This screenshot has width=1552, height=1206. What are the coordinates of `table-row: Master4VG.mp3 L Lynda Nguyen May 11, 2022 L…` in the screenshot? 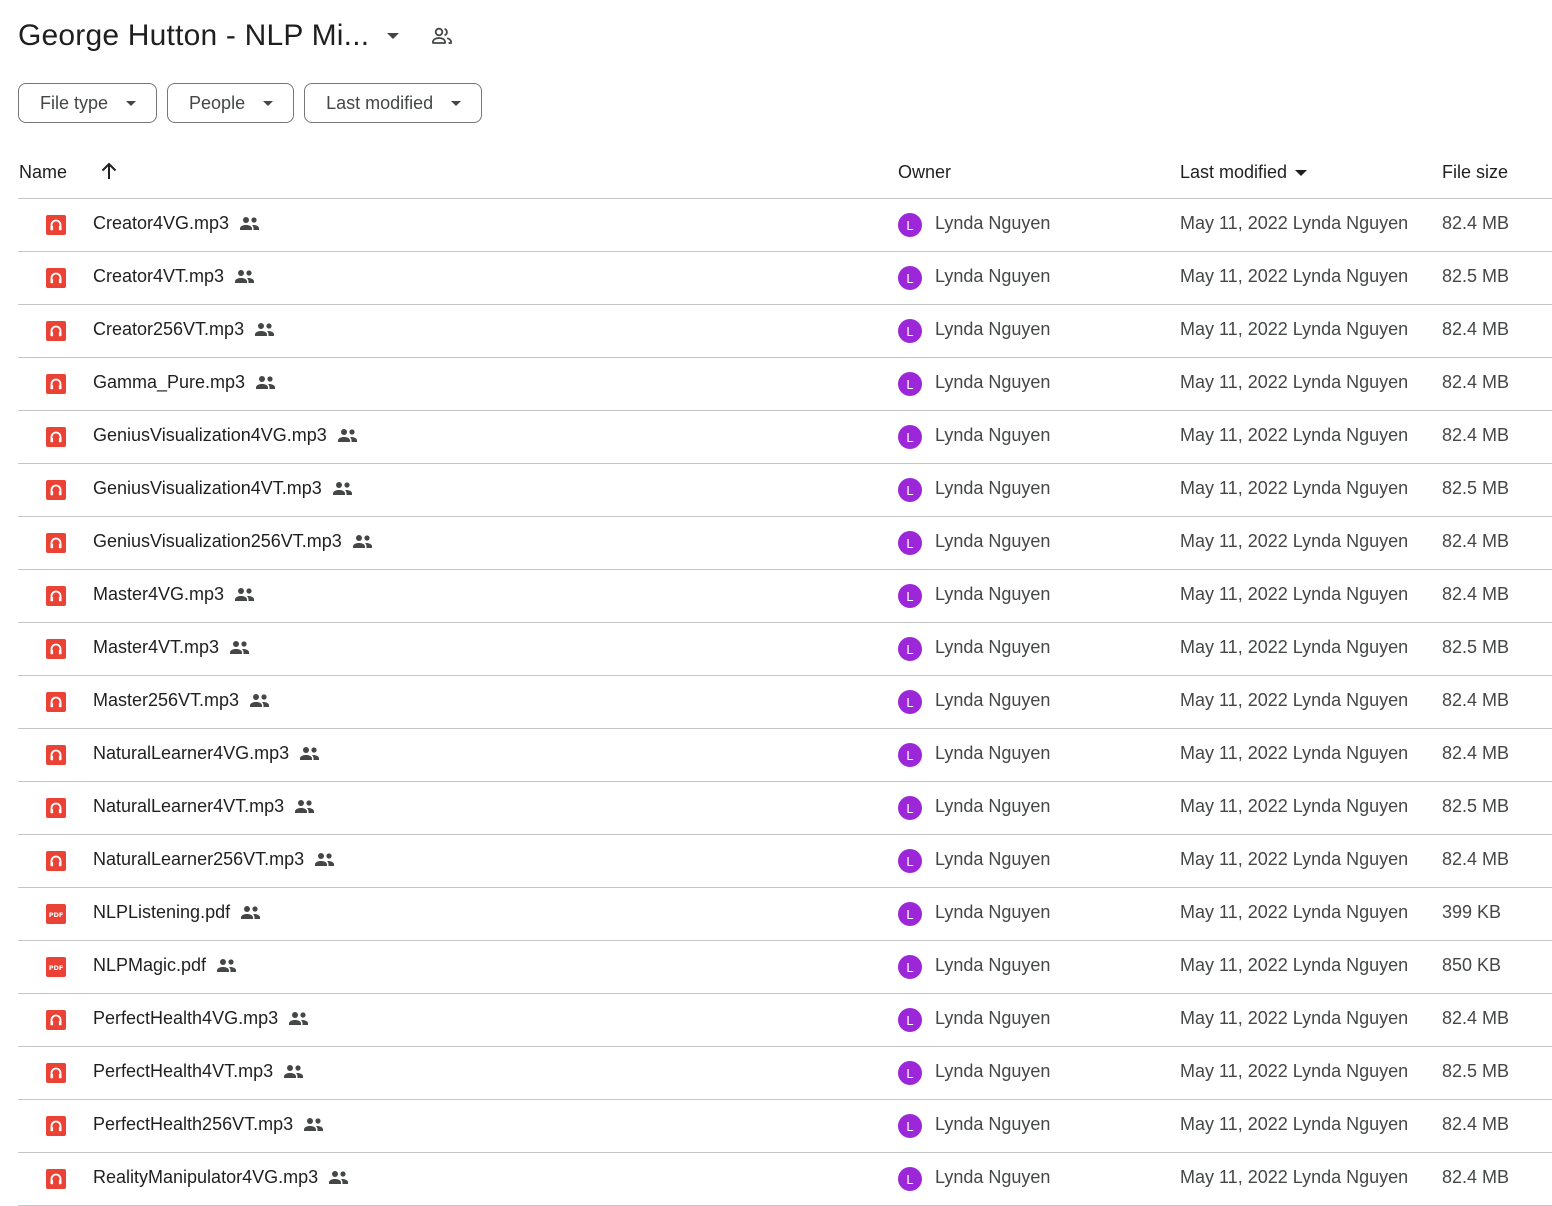 It's located at (785, 596).